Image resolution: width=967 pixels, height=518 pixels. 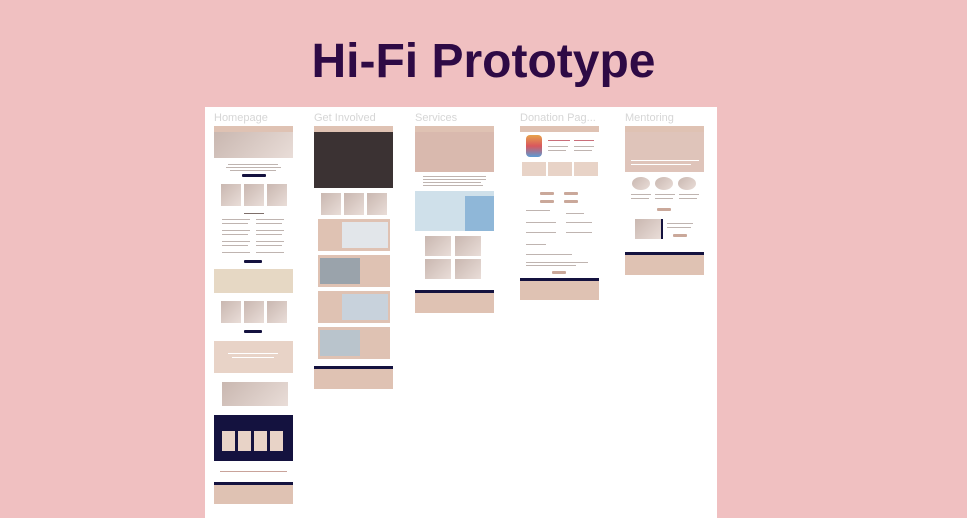 I want to click on services-map-water, so click(x=479, y=213).